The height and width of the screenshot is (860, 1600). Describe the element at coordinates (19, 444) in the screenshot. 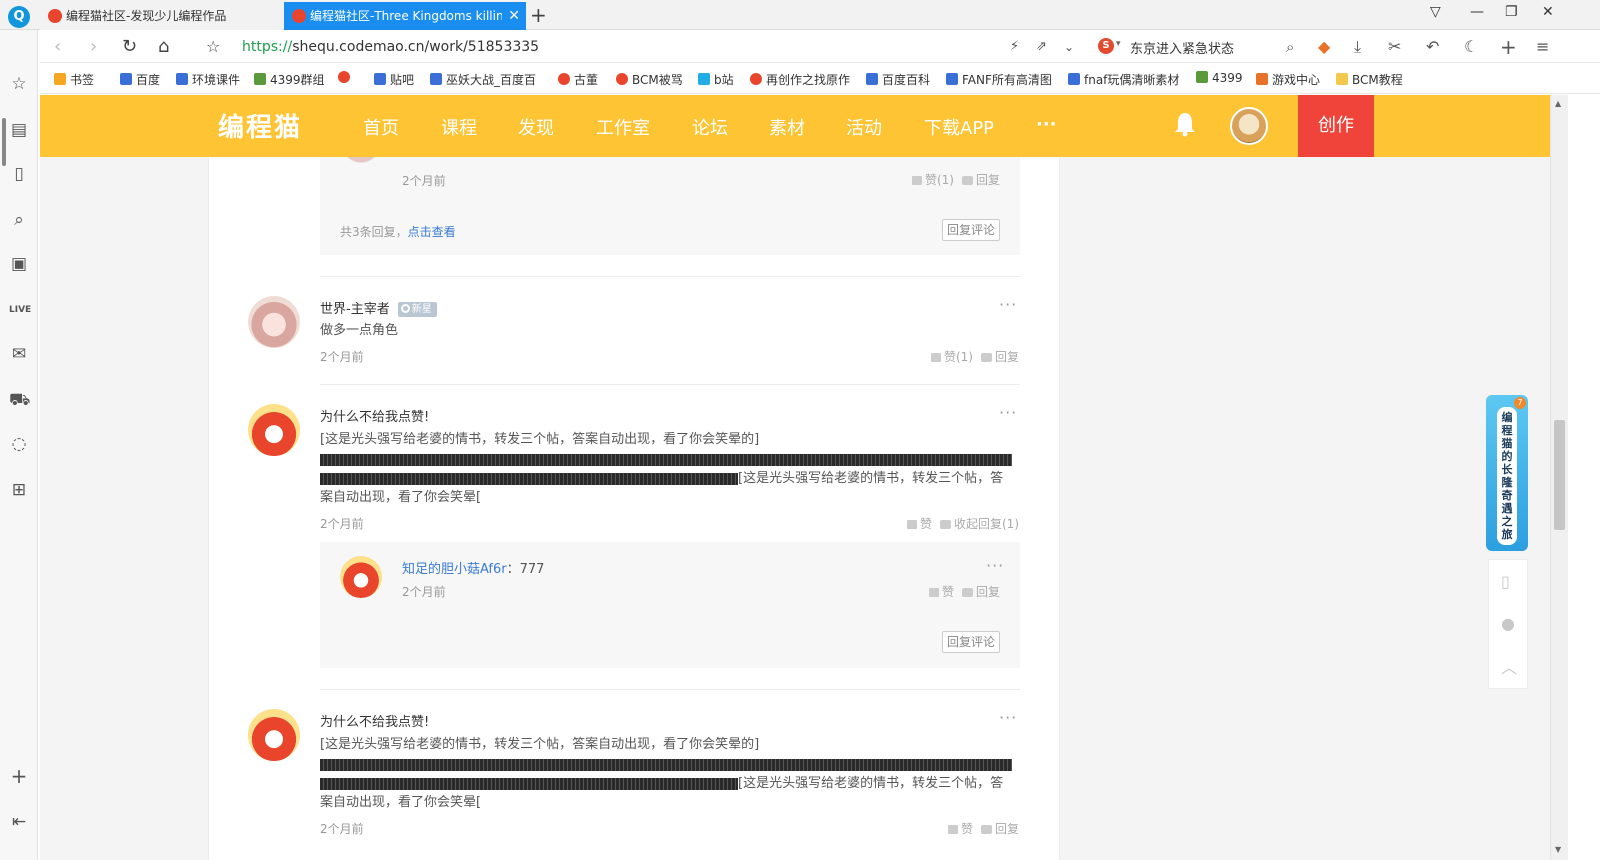

I see `chat-icon: ◌` at that location.